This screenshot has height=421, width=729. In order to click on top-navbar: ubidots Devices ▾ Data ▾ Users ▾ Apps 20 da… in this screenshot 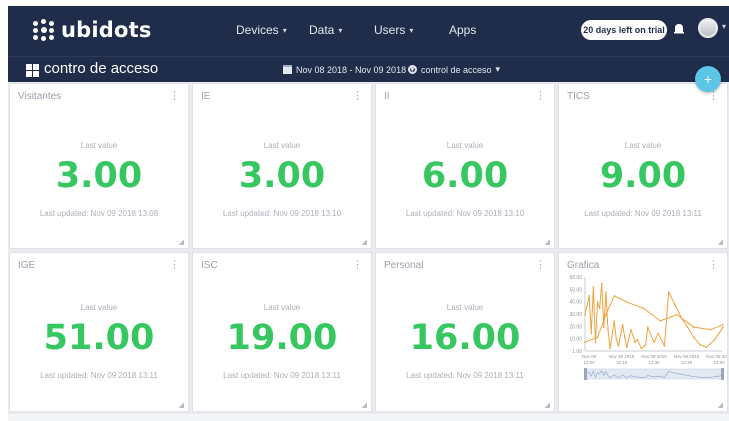, I will do `click(368, 31)`.